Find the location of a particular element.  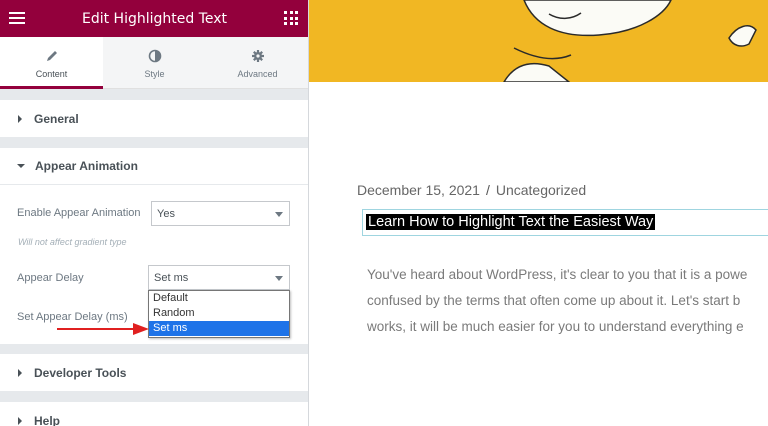

red-arrow-annotation is located at coordinates (103, 329).